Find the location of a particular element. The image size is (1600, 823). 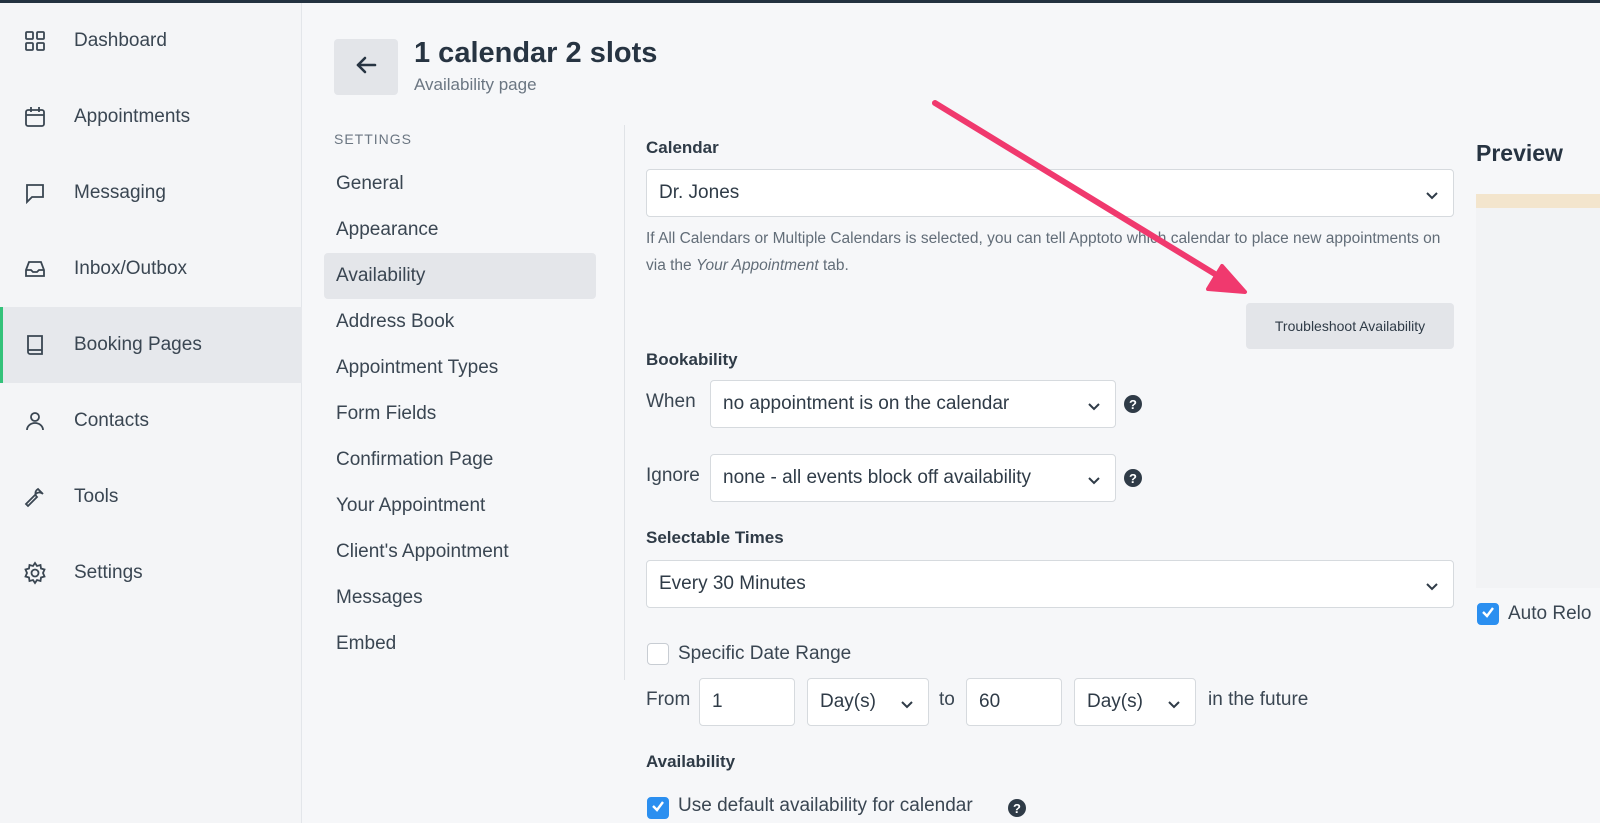

ignore-select: none - all events block off availability is located at coordinates (913, 478).